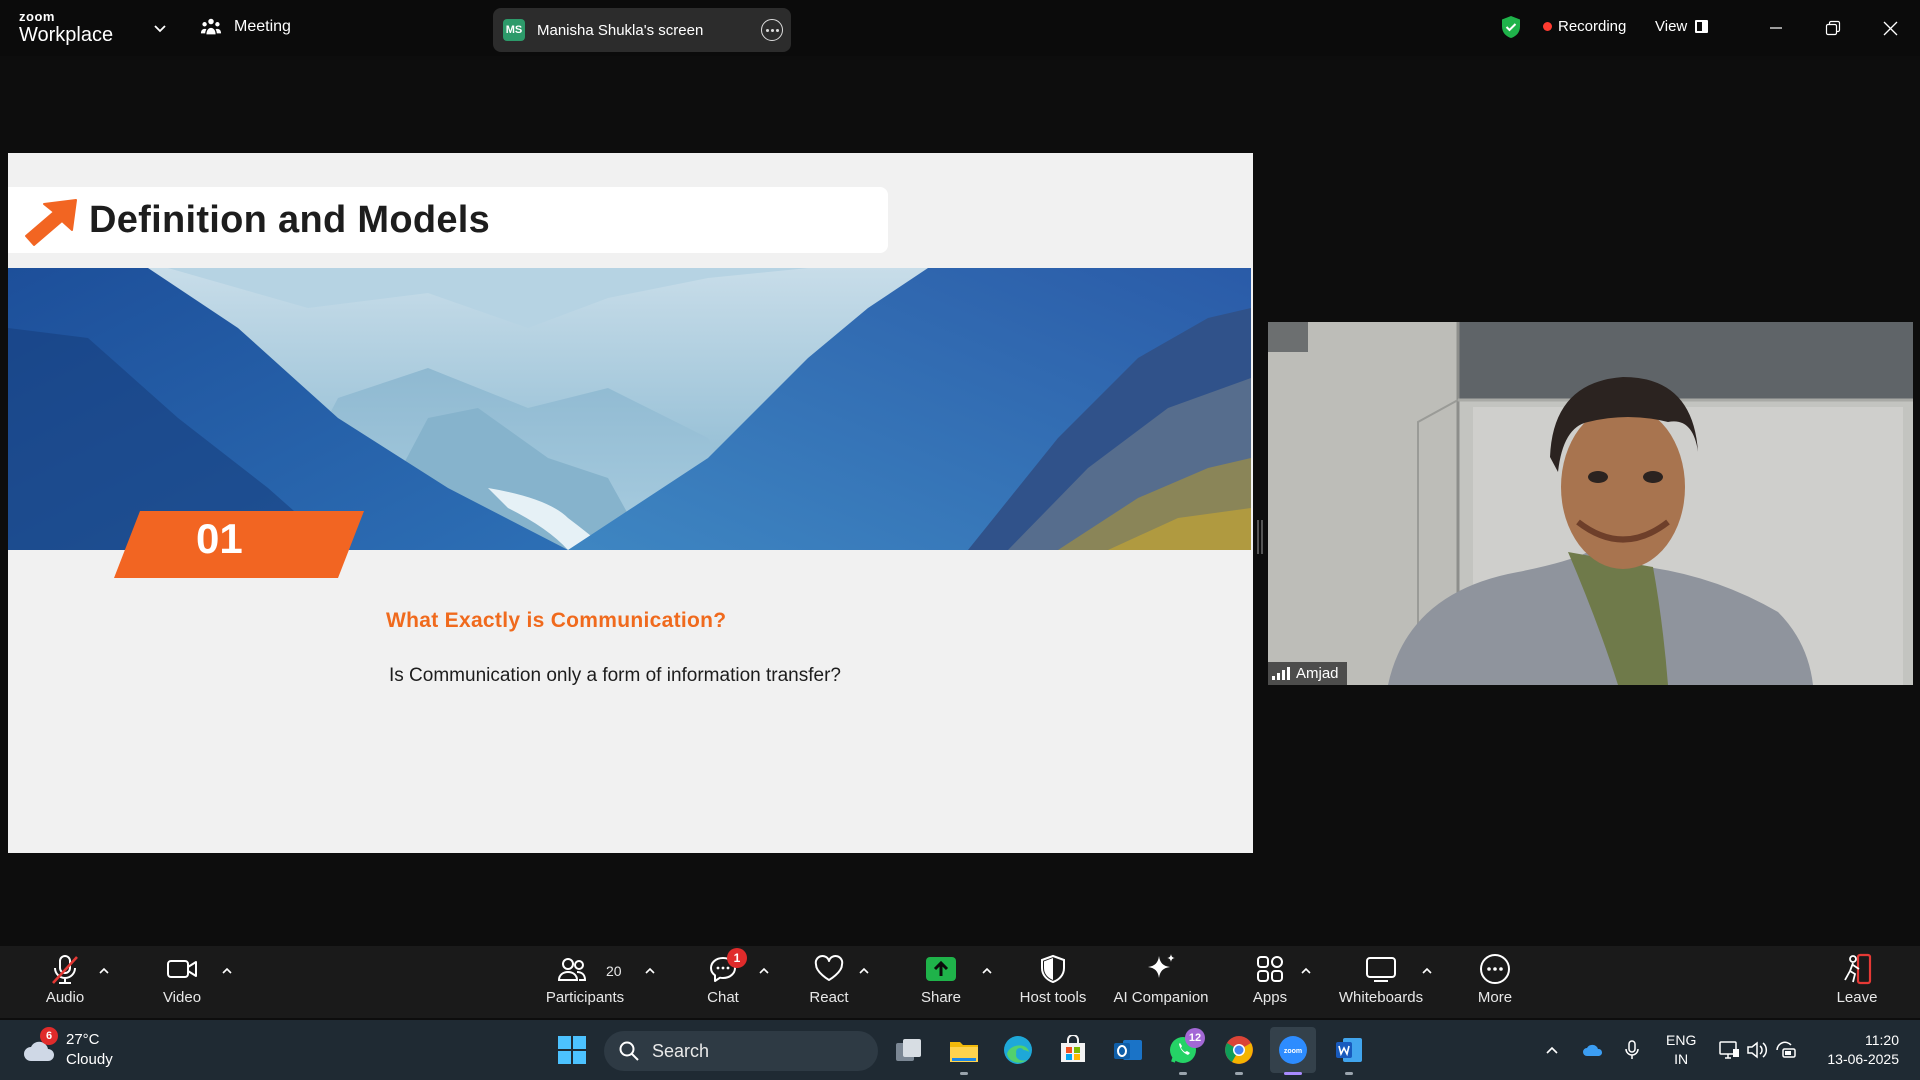 This screenshot has height=1080, width=1920. I want to click on whiteboards-options-caret-icon, so click(1427, 971).